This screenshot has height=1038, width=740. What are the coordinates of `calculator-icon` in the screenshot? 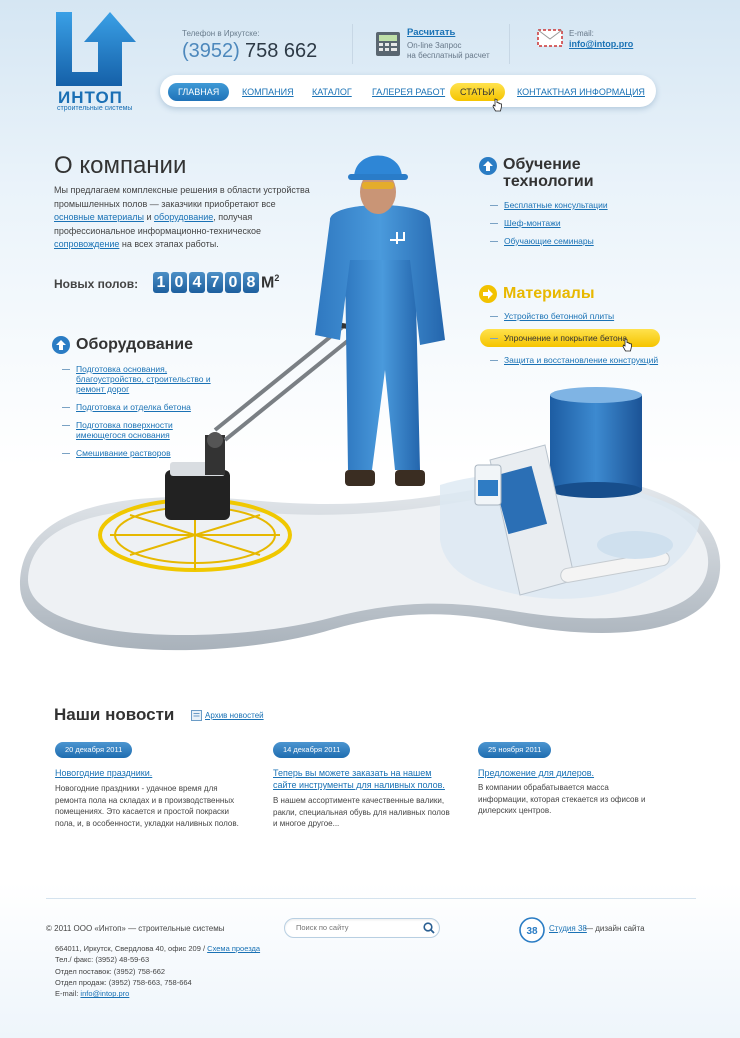 It's located at (388, 44).